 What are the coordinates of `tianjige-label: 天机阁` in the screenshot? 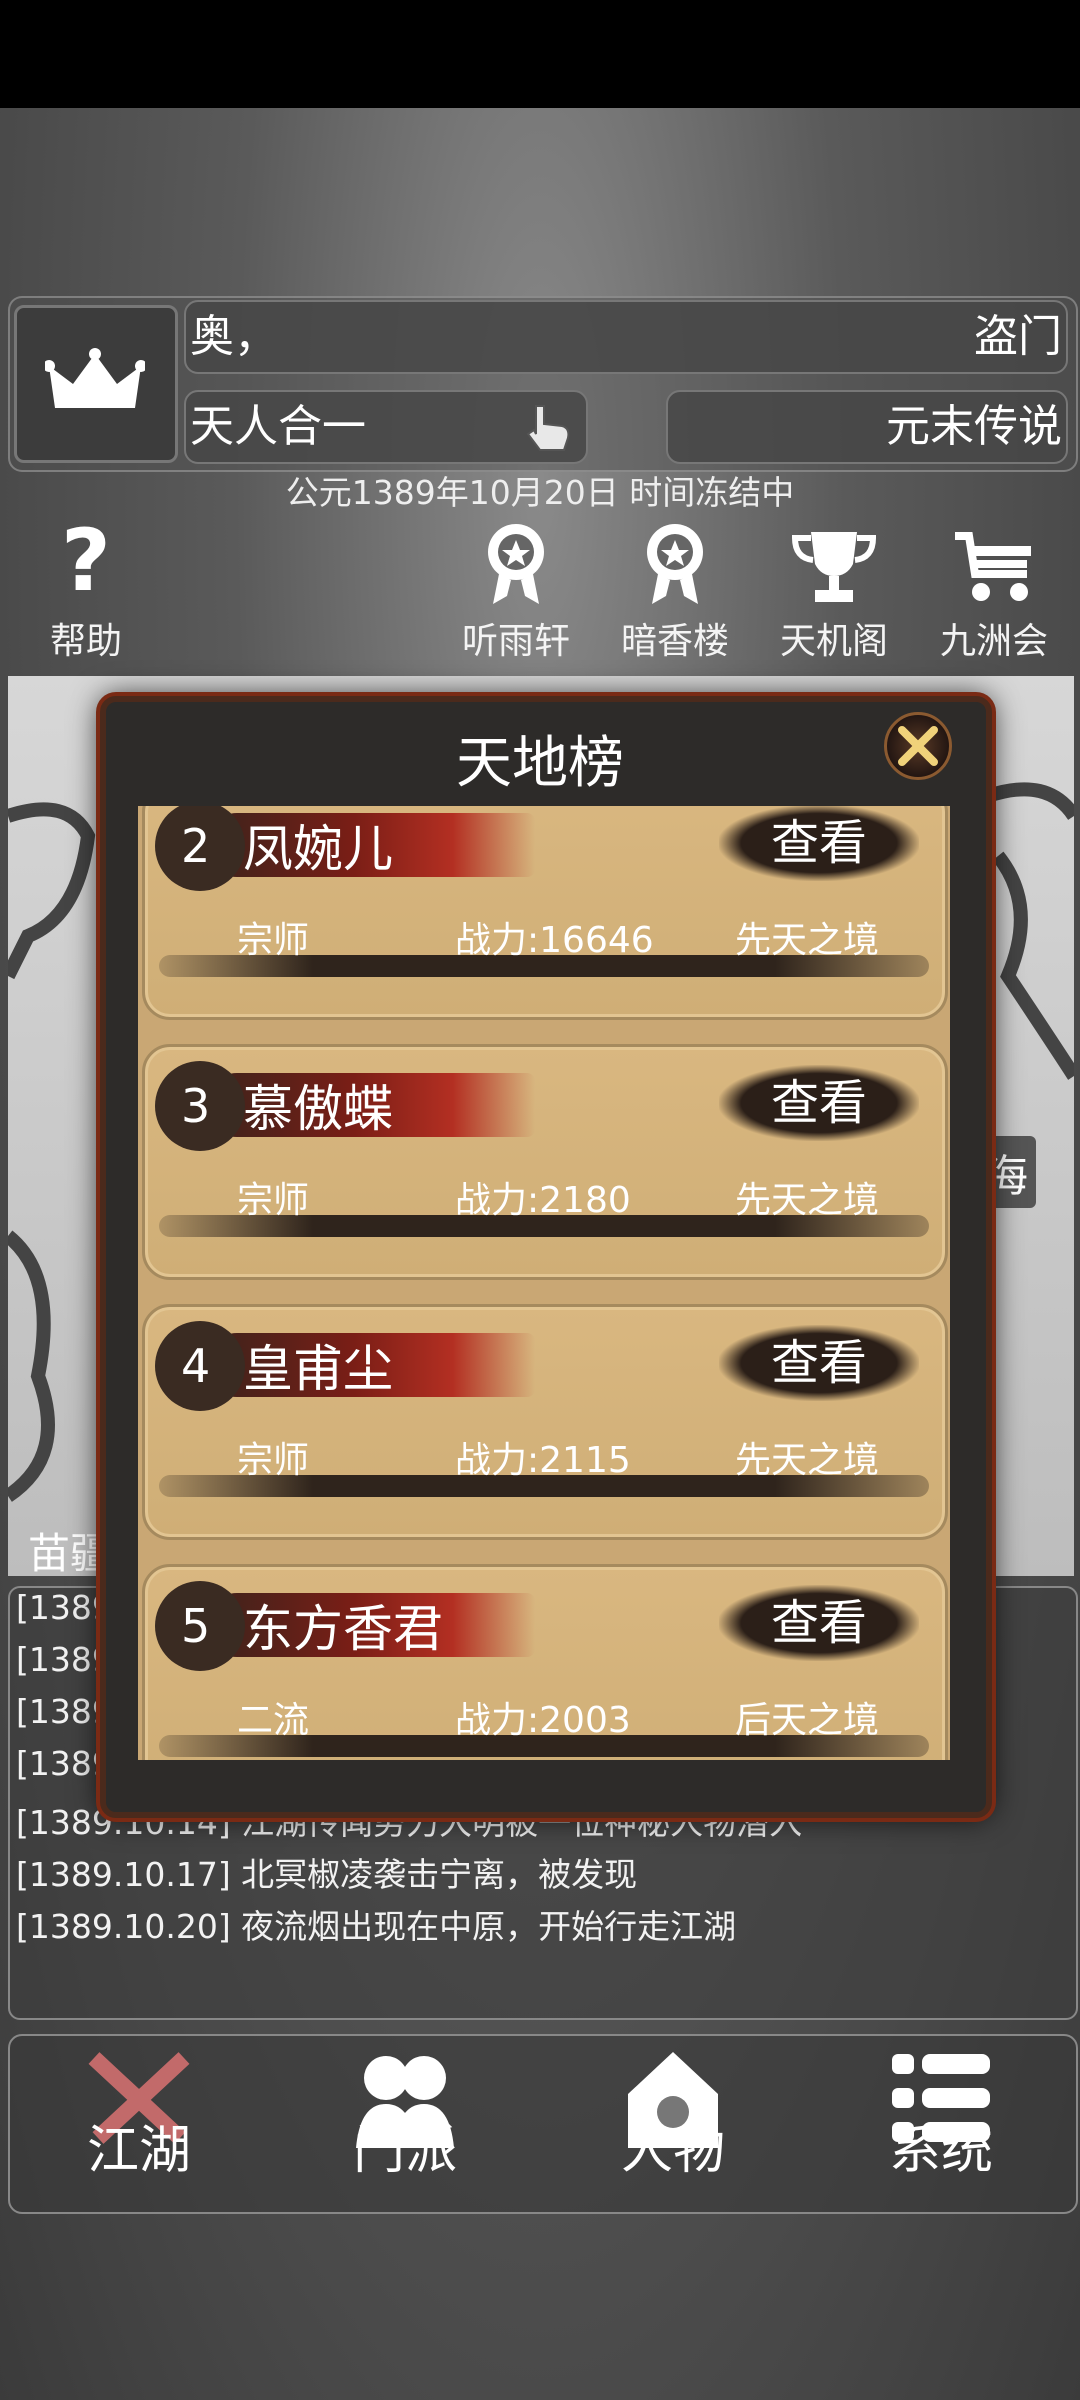 It's located at (833, 641).